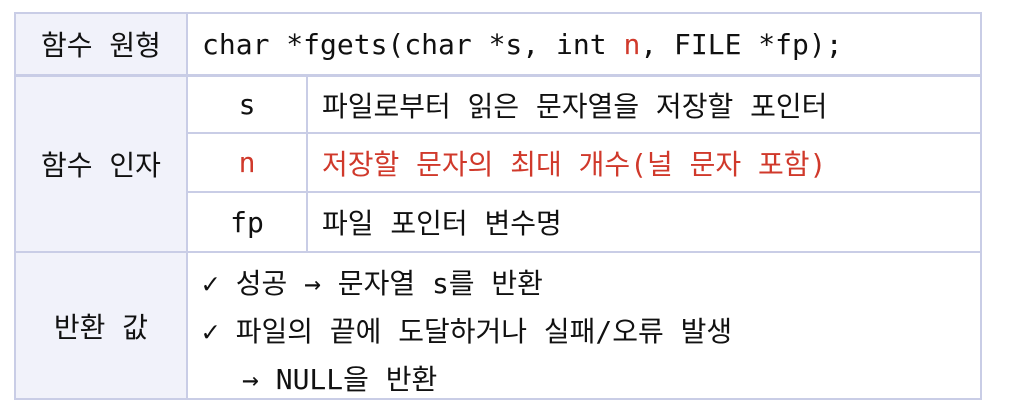 The image size is (1009, 416). Describe the element at coordinates (340, 379) in the screenshot. I see `return-line-null: → NULL을 반환` at that location.